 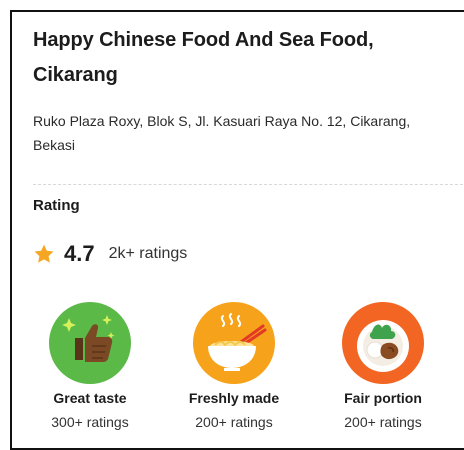 I want to click on restaurant-address-line2: Bekasi, so click(x=54, y=145).